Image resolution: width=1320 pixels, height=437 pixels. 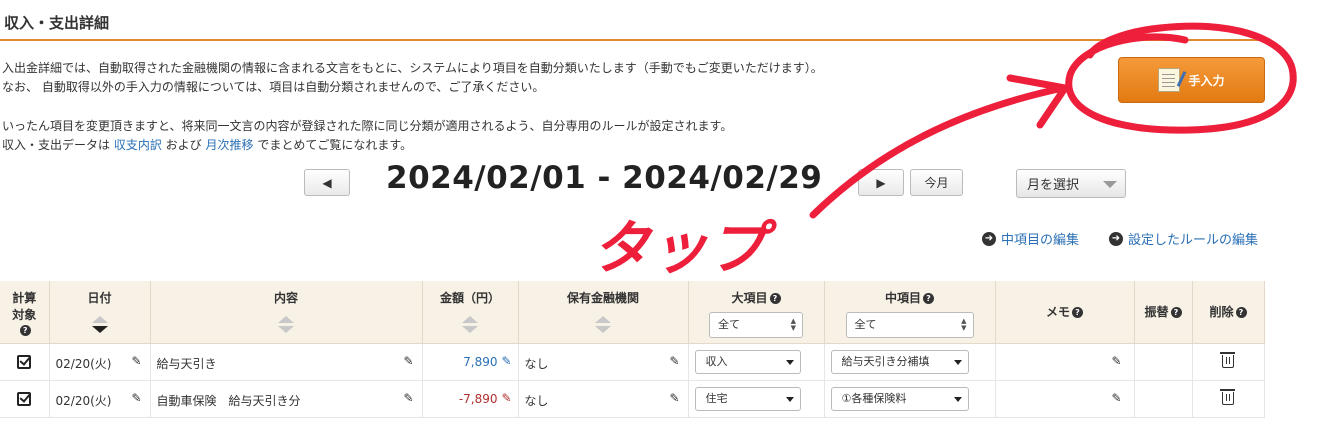 What do you see at coordinates (1071, 183) in the screenshot?
I see `month-select: 月を選択` at bounding box center [1071, 183].